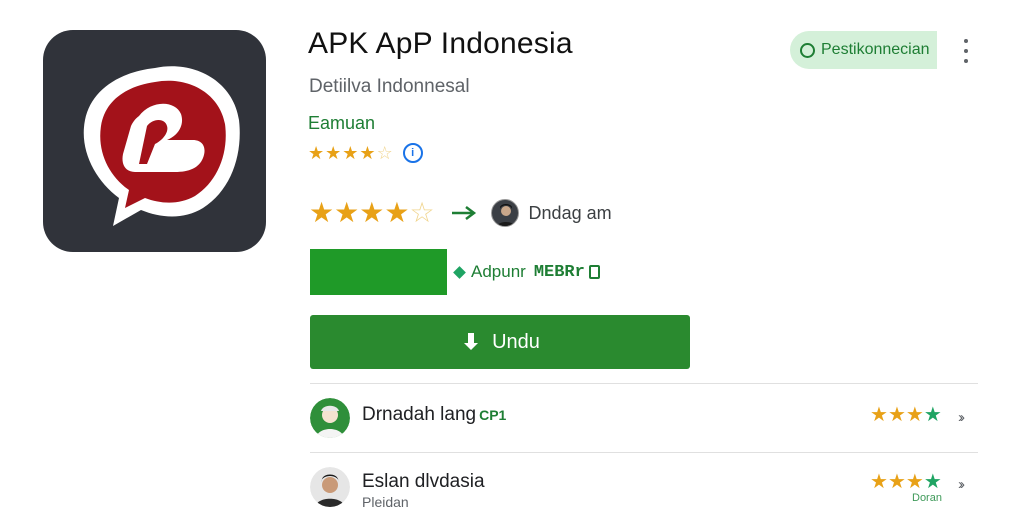  Describe the element at coordinates (440, 43) in the screenshot. I see `app-title: APK ApP Indonesia` at that location.